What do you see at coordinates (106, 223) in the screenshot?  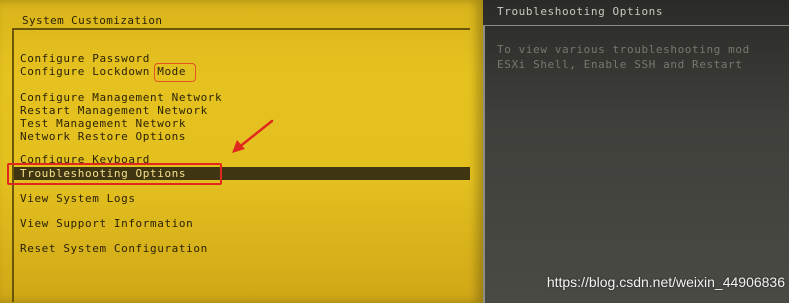 I see `menu-item-view-support-information: View Support Information` at bounding box center [106, 223].